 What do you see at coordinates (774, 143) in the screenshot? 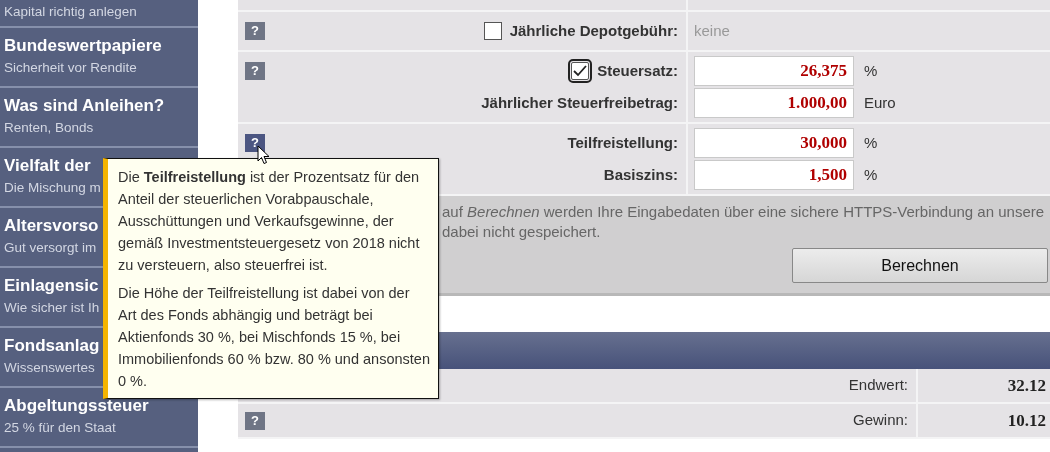
I see `input-field: 30,000` at bounding box center [774, 143].